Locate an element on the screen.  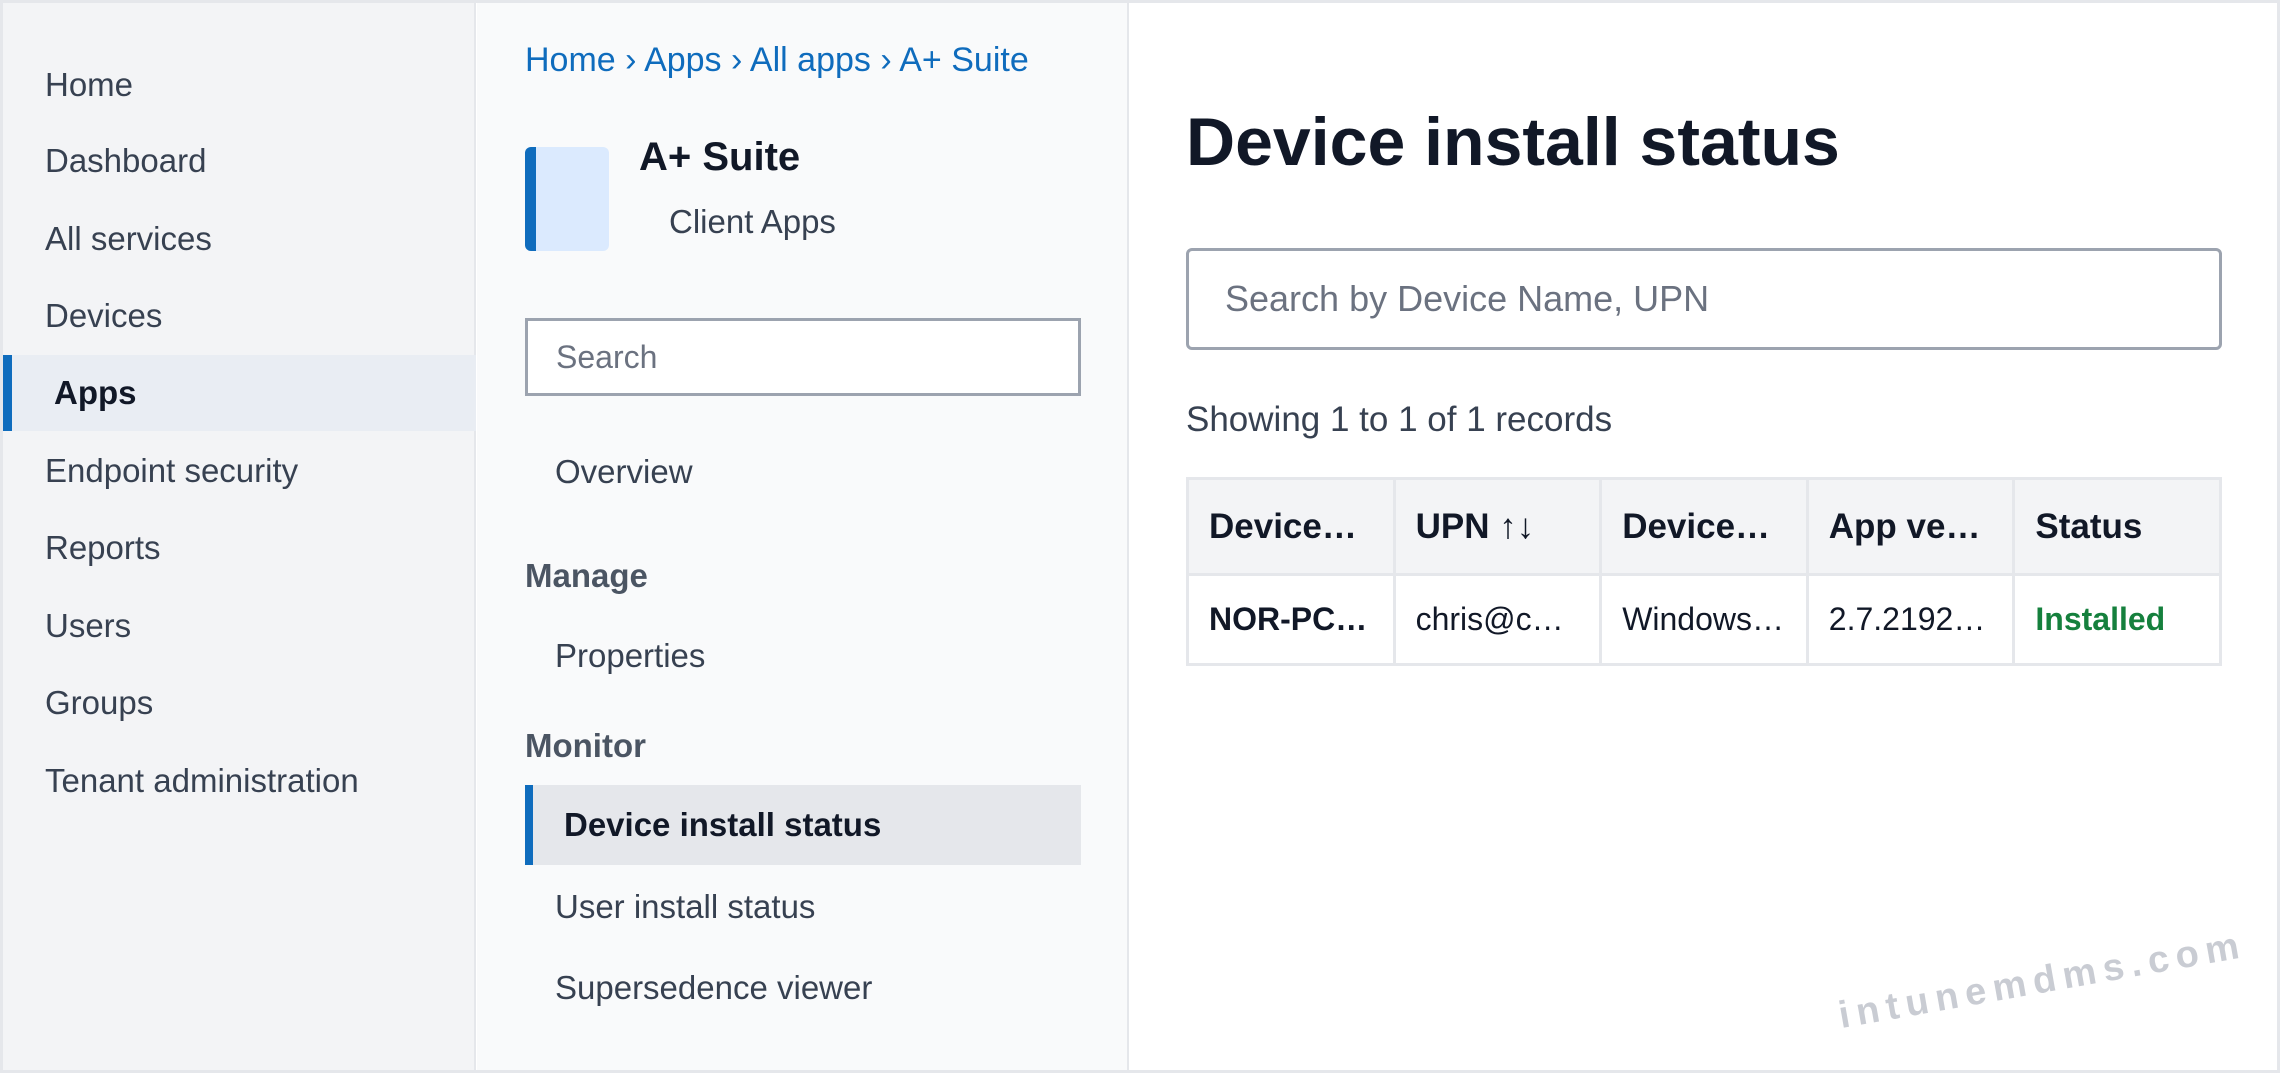
nav-item-all-services: All services is located at coordinates (239, 239).